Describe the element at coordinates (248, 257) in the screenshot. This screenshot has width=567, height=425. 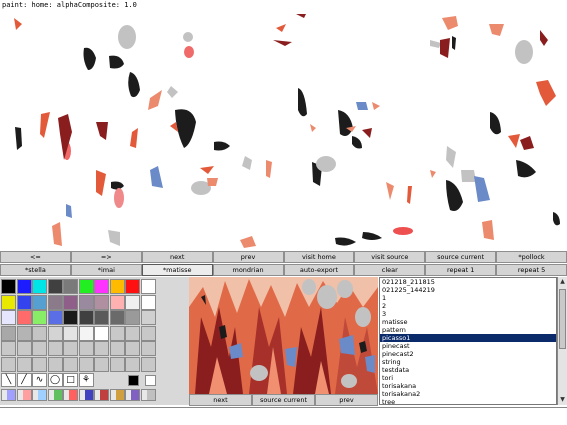
I see `prev-button: prev` at that location.